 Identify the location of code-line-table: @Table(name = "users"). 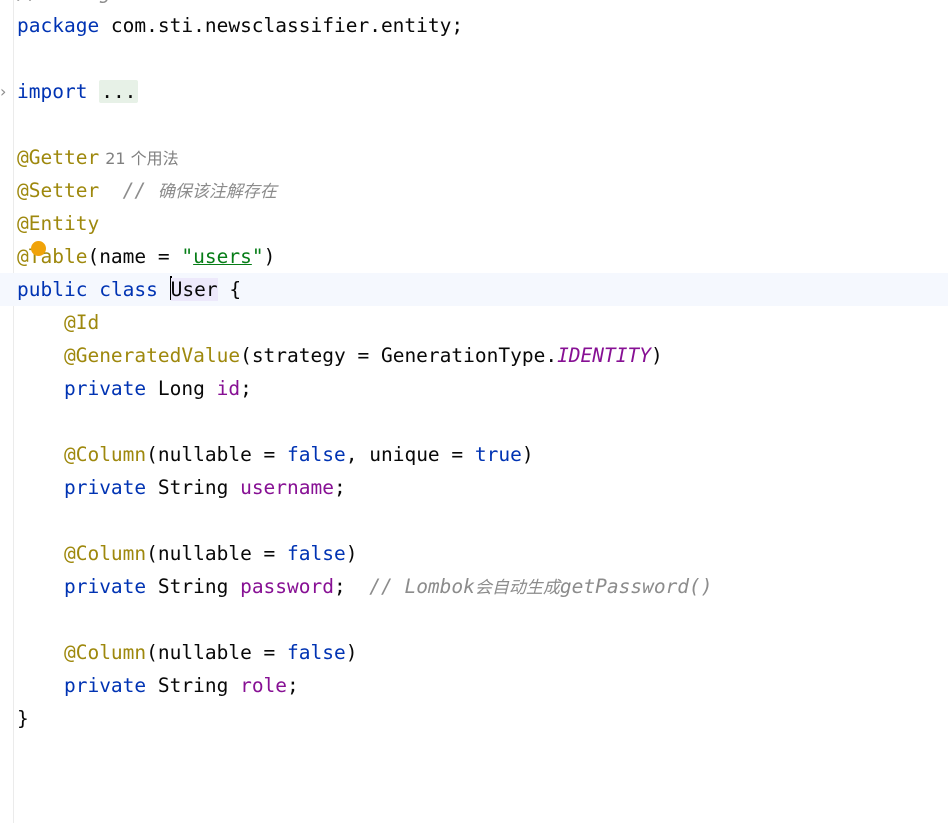
(146, 256).